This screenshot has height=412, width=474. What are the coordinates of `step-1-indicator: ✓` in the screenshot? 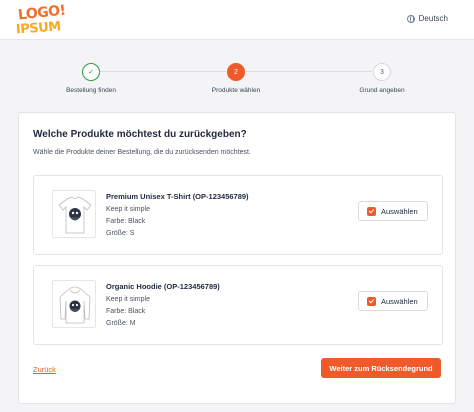 It's located at (91, 72).